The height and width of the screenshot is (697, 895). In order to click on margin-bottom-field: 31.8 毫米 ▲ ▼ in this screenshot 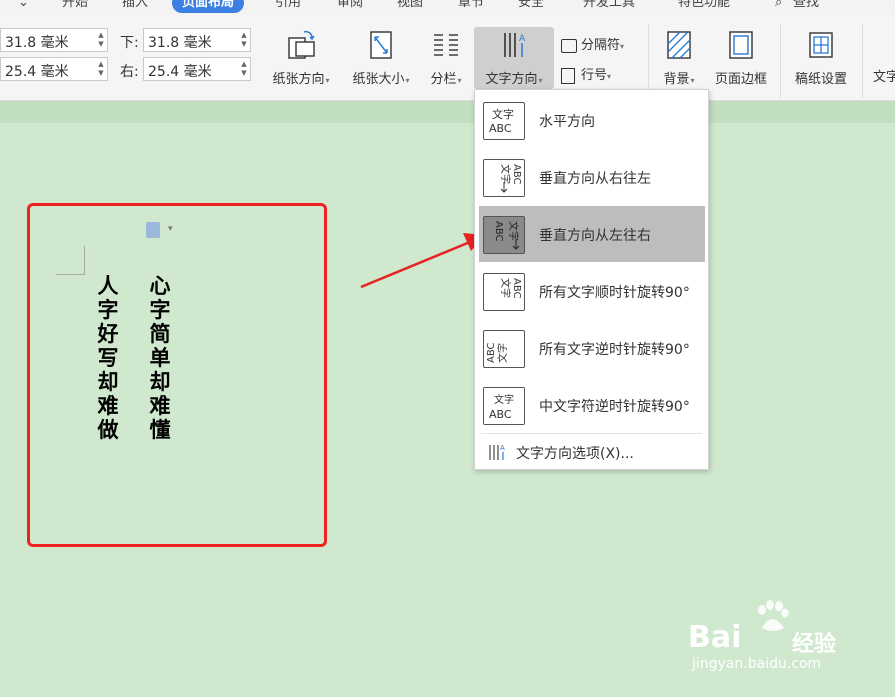, I will do `click(197, 40)`.